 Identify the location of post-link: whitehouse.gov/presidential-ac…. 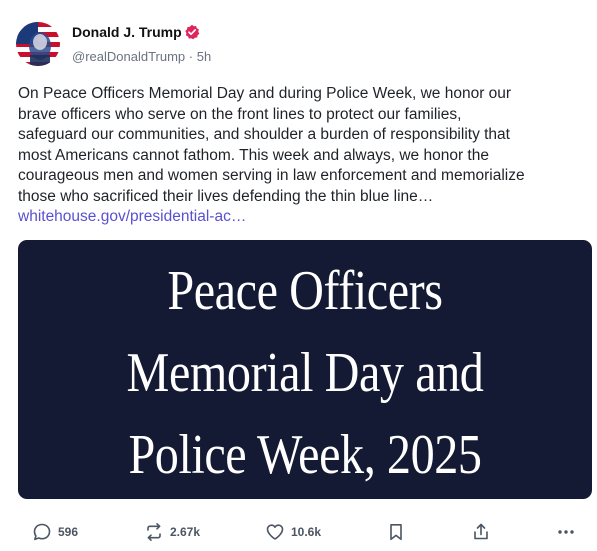
(303, 217).